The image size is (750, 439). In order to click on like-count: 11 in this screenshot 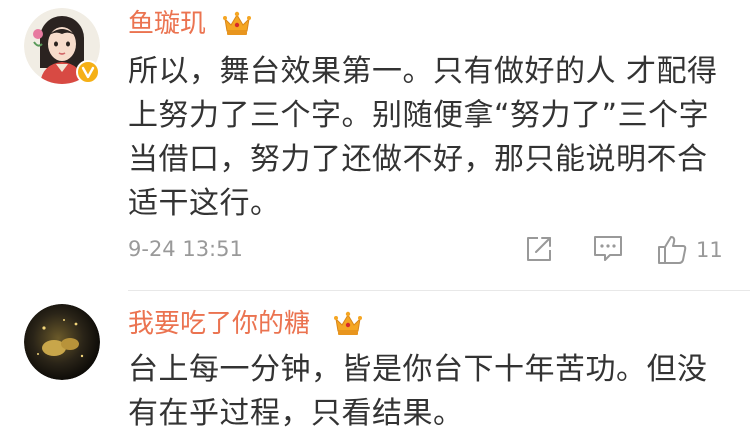, I will do `click(709, 250)`.